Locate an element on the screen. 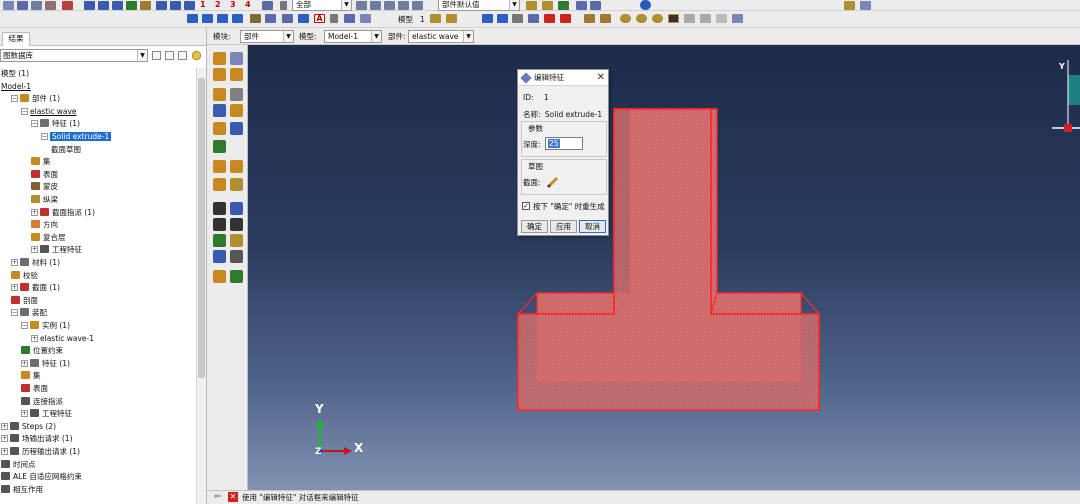 The width and height of the screenshot is (1080, 504). pick-icon is located at coordinates (673, 18).